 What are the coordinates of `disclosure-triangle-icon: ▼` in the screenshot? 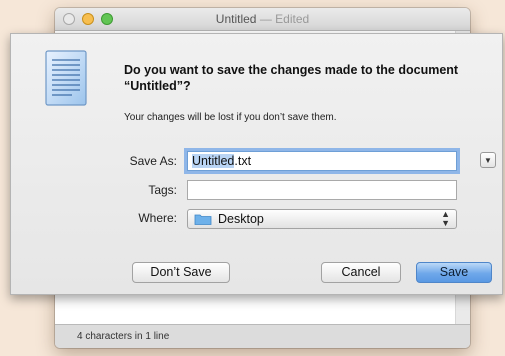 It's located at (488, 160).